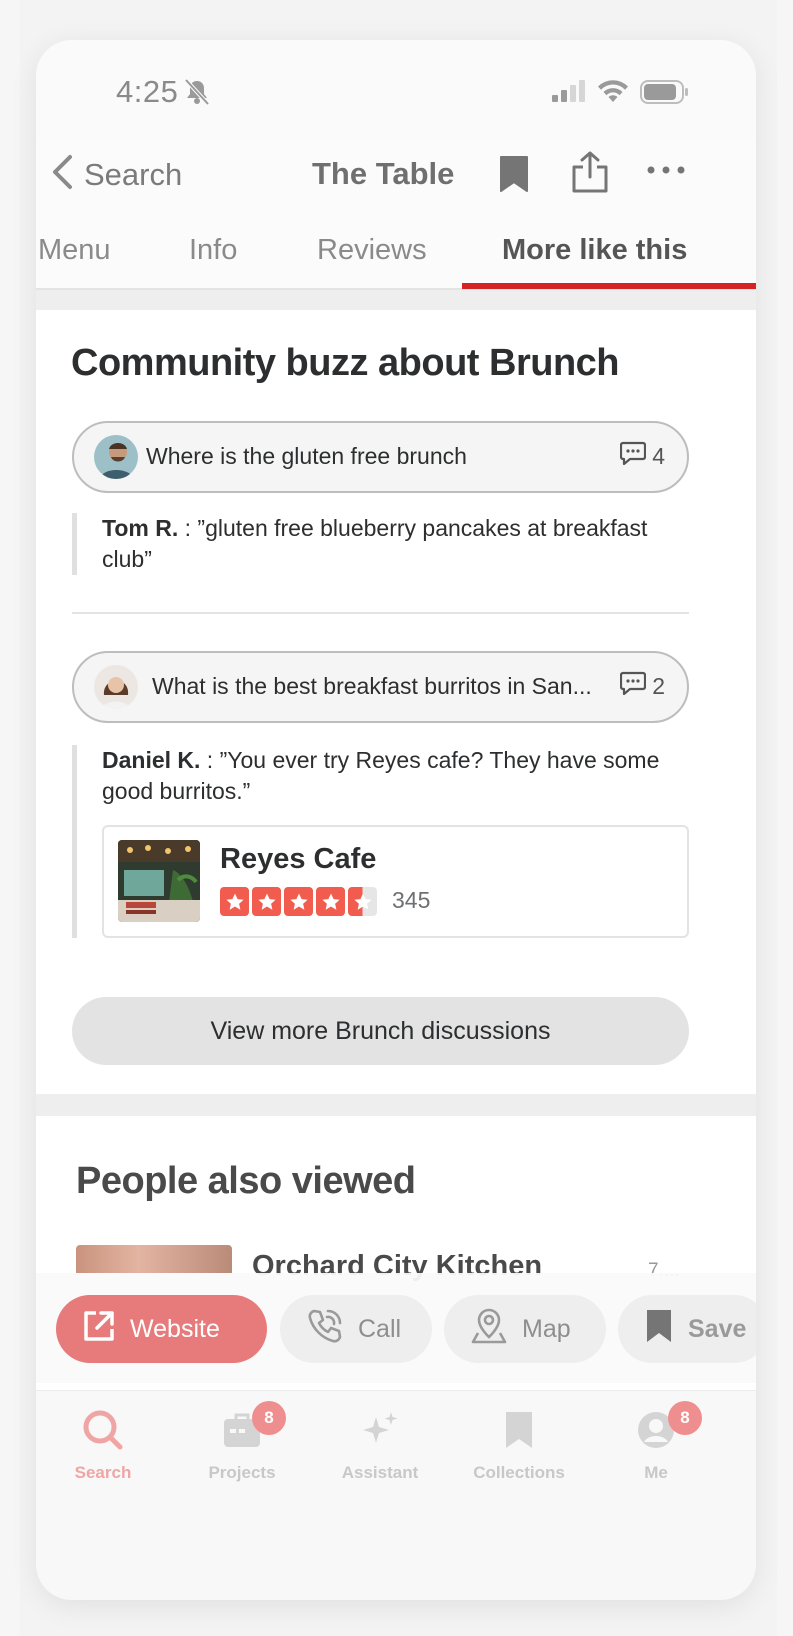  What do you see at coordinates (372, 250) in the screenshot?
I see `tab-reviews: Reviews` at bounding box center [372, 250].